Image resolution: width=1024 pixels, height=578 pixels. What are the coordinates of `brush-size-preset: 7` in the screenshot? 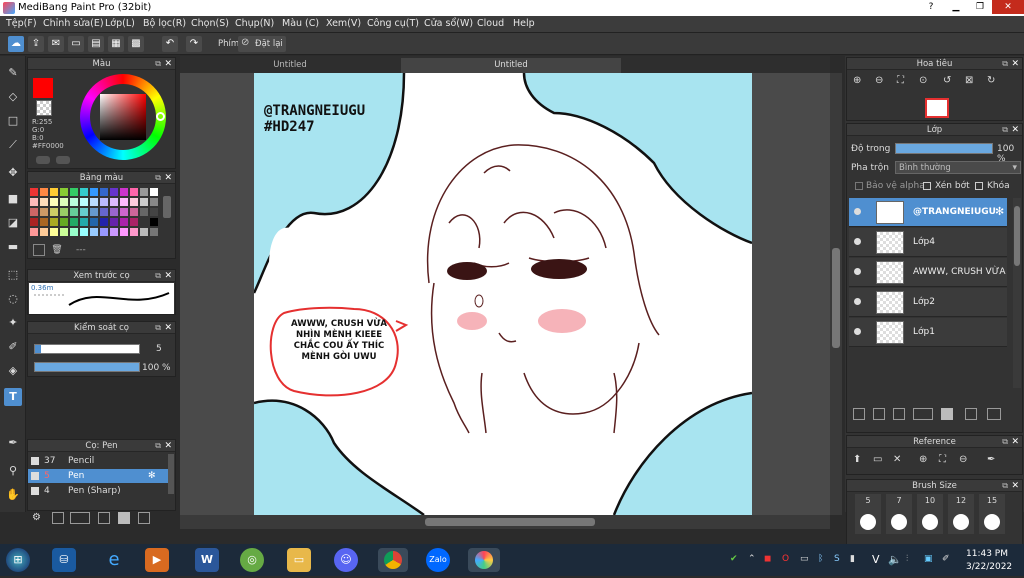 It's located at (899, 514).